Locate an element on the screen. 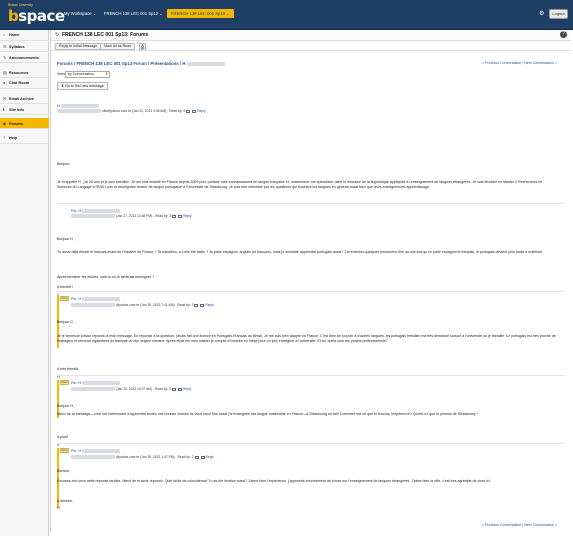 This screenshot has height=536, width=573. nav-label: Email Archive is located at coordinates (21, 99).